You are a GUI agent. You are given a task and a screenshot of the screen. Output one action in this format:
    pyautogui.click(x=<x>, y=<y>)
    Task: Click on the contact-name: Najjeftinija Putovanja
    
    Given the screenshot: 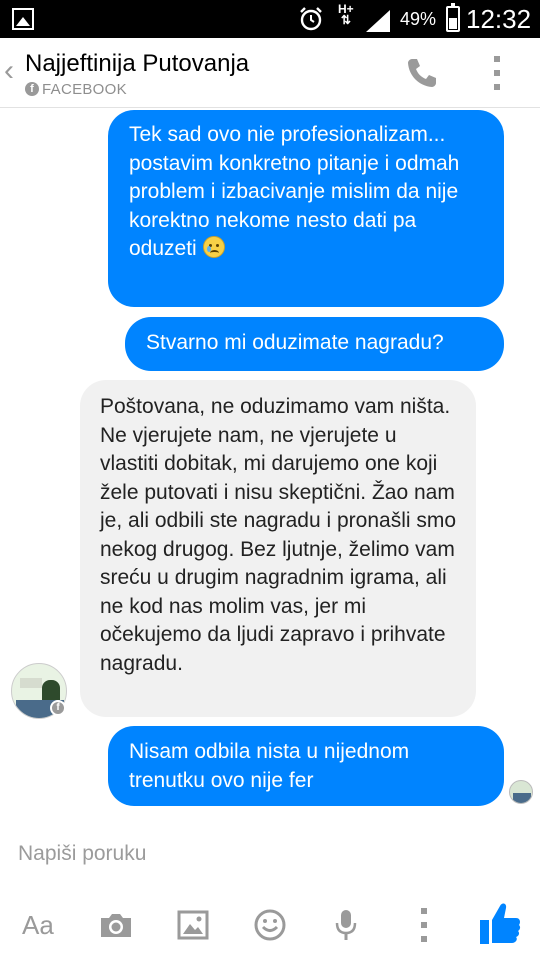 What is the action you would take?
    pyautogui.click(x=137, y=64)
    